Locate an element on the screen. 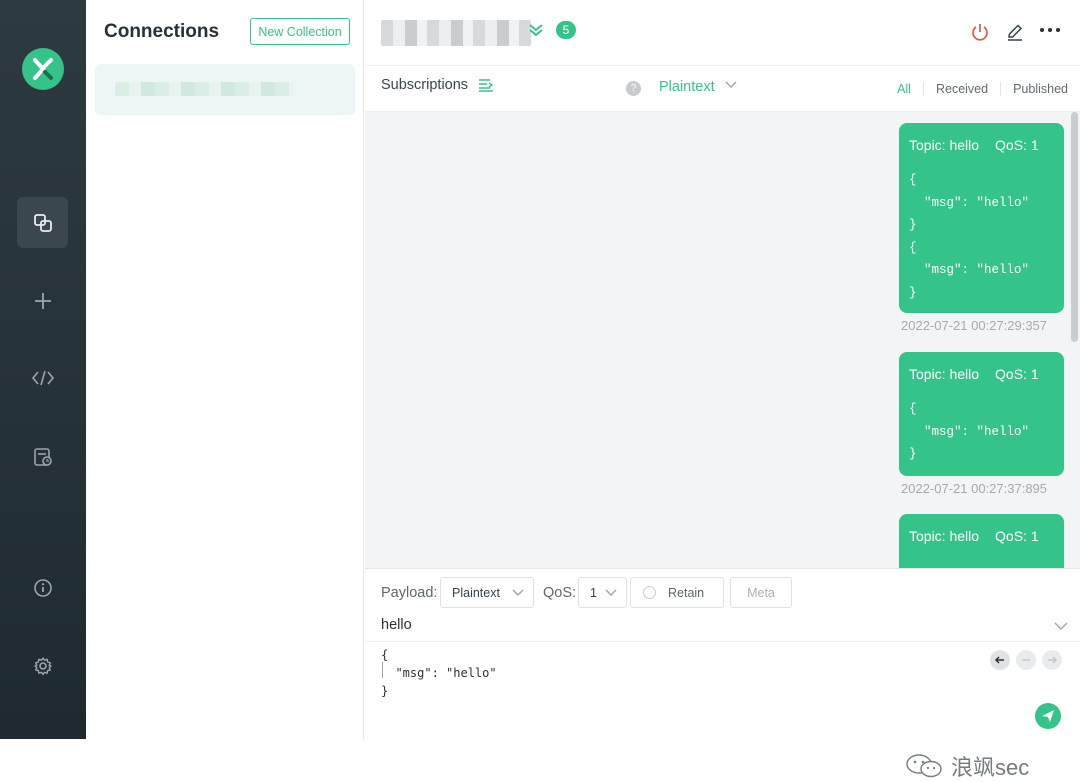  filter-published-tab: Published is located at coordinates (1040, 89).